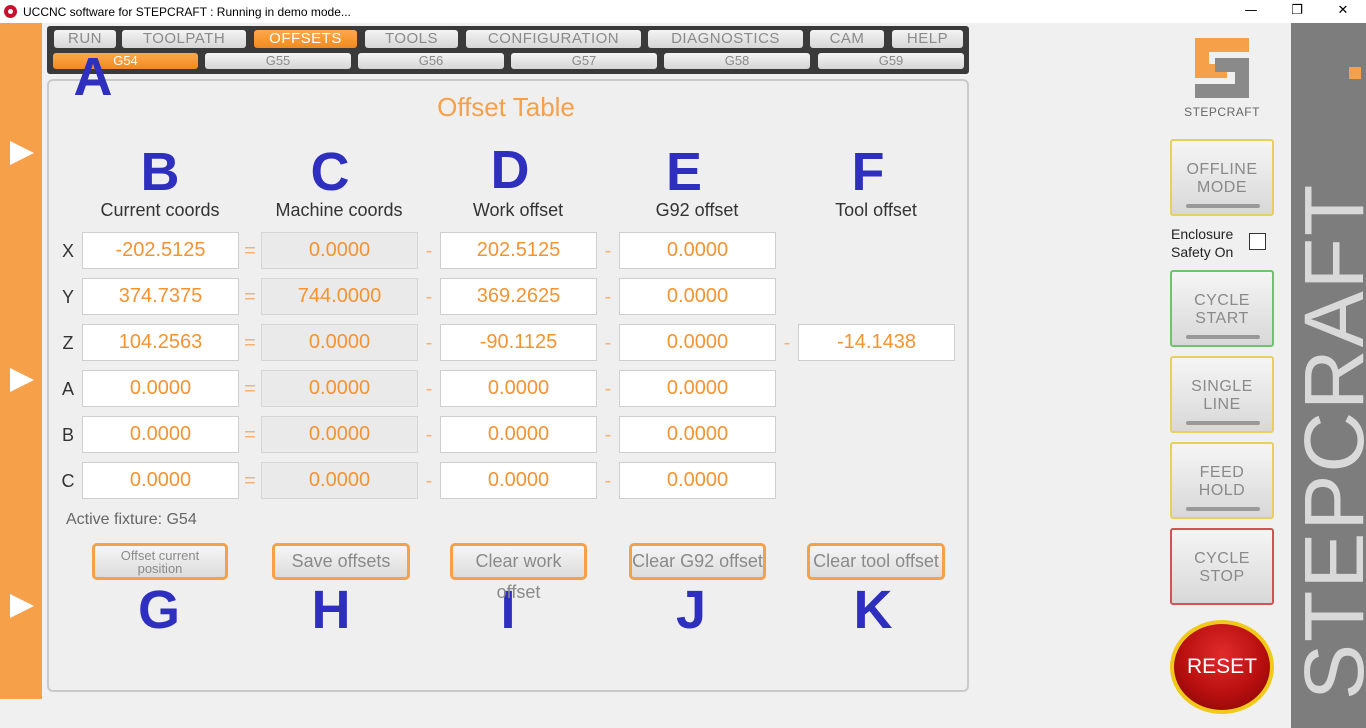 This screenshot has height=728, width=1366. Describe the element at coordinates (85, 39) in the screenshot. I see `tab-run: RUN` at that location.